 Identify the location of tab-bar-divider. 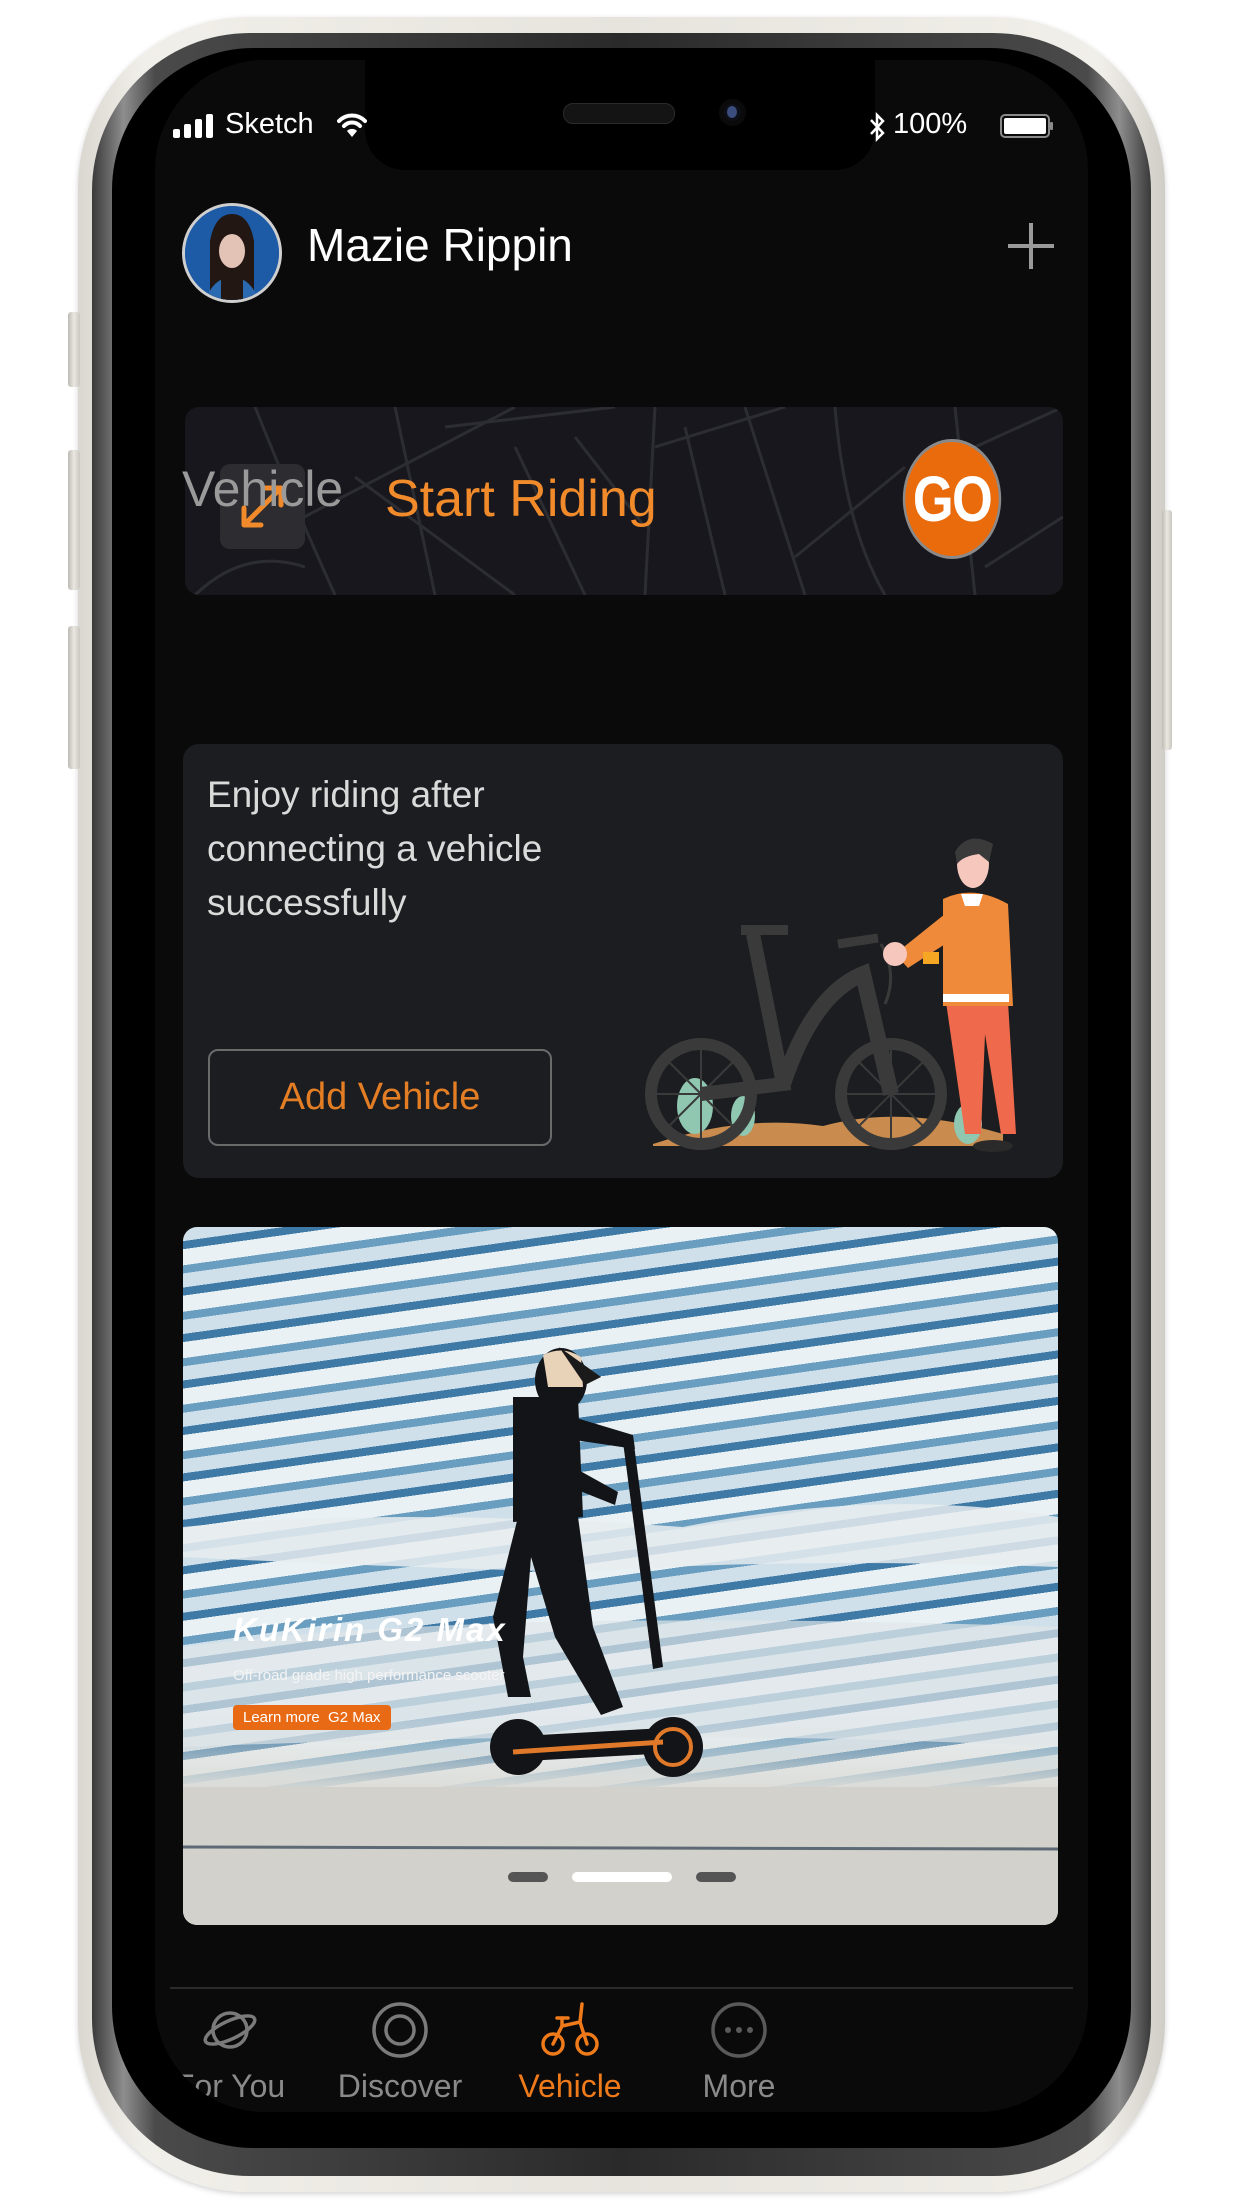
(621, 1988).